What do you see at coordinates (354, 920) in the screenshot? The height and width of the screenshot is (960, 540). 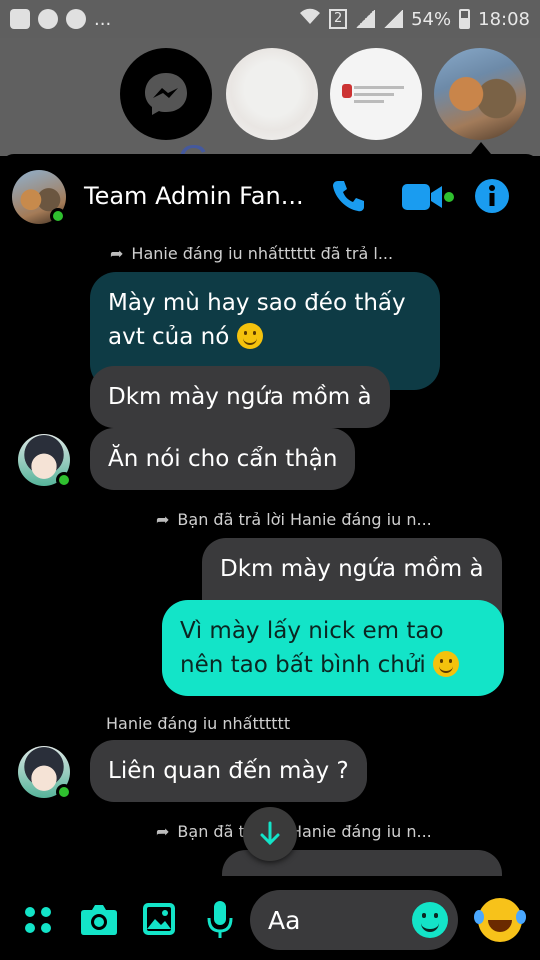 I see `message-input: Aa` at bounding box center [354, 920].